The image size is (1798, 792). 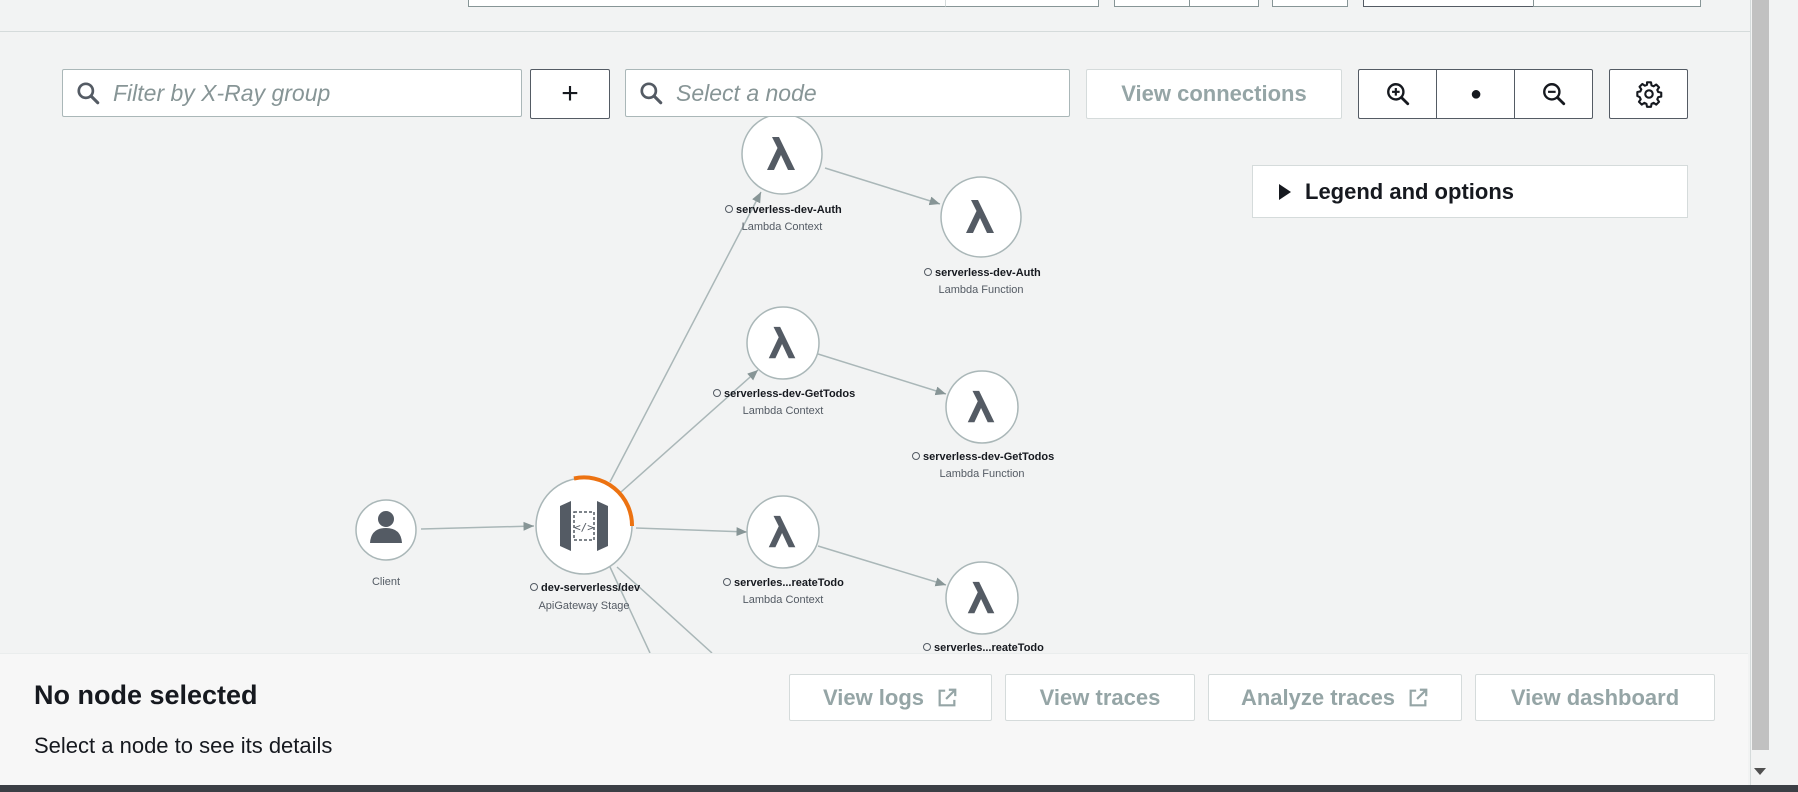 I want to click on node-apigw-name: dev-serverless/dev, so click(x=591, y=588).